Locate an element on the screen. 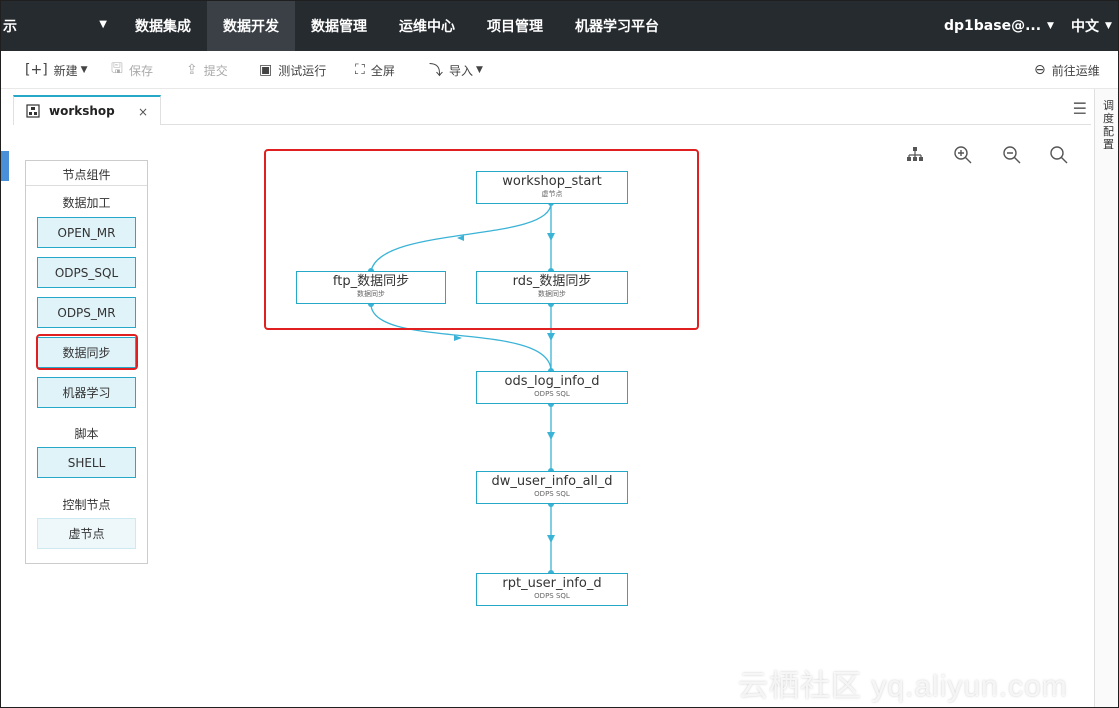 The height and width of the screenshot is (708, 1119). test-run-label: 测试运行 is located at coordinates (302, 70).